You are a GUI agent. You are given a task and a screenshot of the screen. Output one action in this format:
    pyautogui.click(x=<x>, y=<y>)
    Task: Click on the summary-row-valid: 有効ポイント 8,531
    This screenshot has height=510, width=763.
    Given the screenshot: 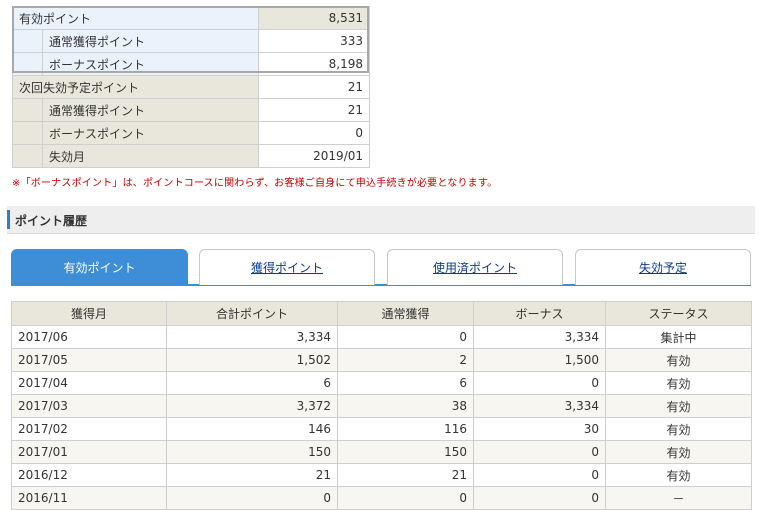 What is the action you would take?
    pyautogui.click(x=191, y=18)
    